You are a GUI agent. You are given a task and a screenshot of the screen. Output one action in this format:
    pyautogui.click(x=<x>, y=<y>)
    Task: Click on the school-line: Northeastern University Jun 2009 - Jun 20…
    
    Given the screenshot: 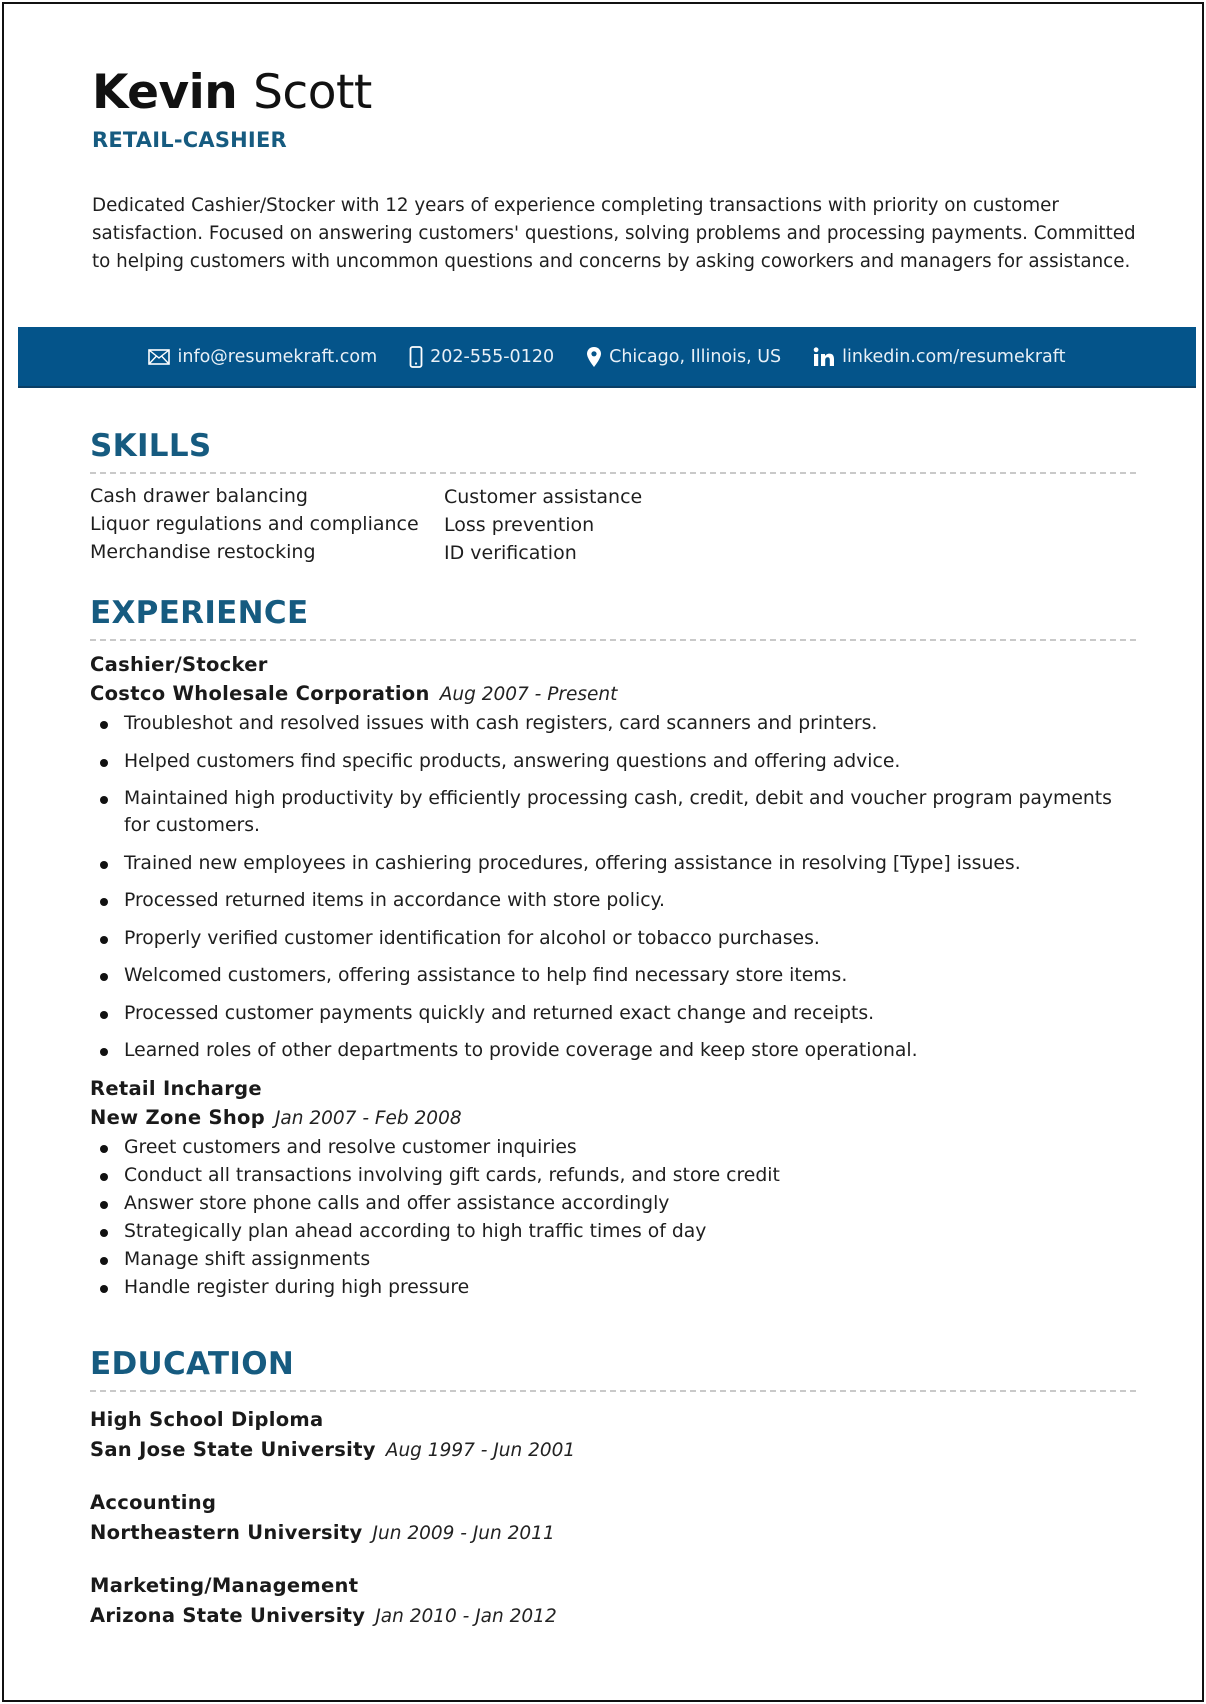 What is the action you would take?
    pyautogui.click(x=613, y=1533)
    